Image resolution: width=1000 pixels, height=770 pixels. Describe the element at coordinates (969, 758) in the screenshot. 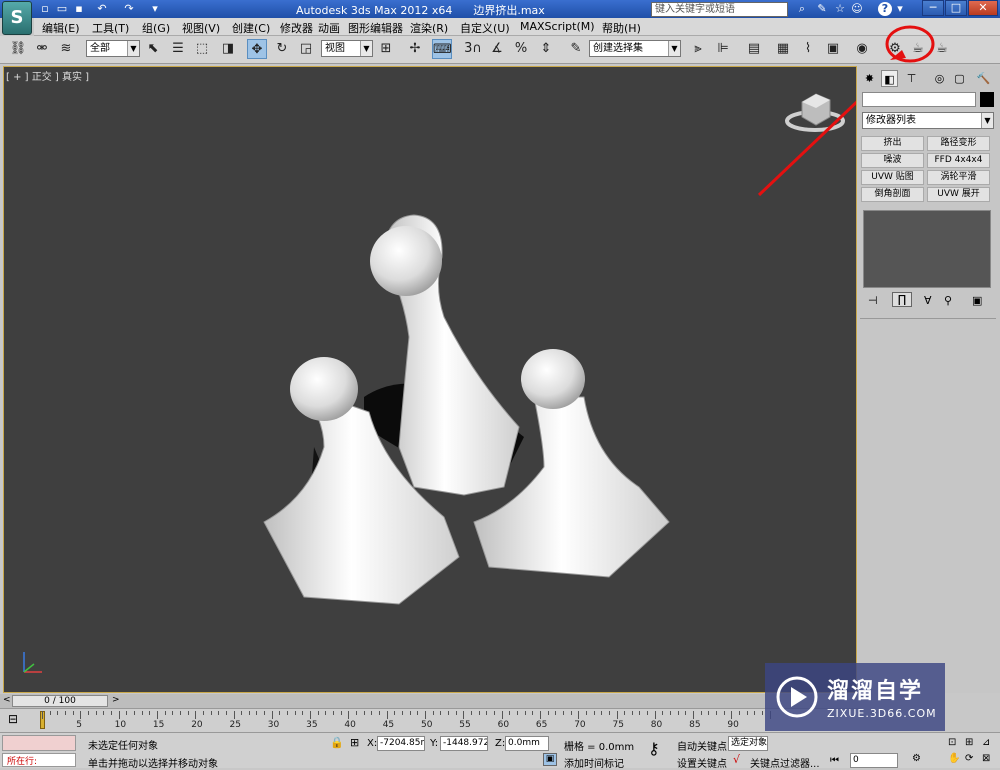

I see `orbit-icon: ⟳` at that location.